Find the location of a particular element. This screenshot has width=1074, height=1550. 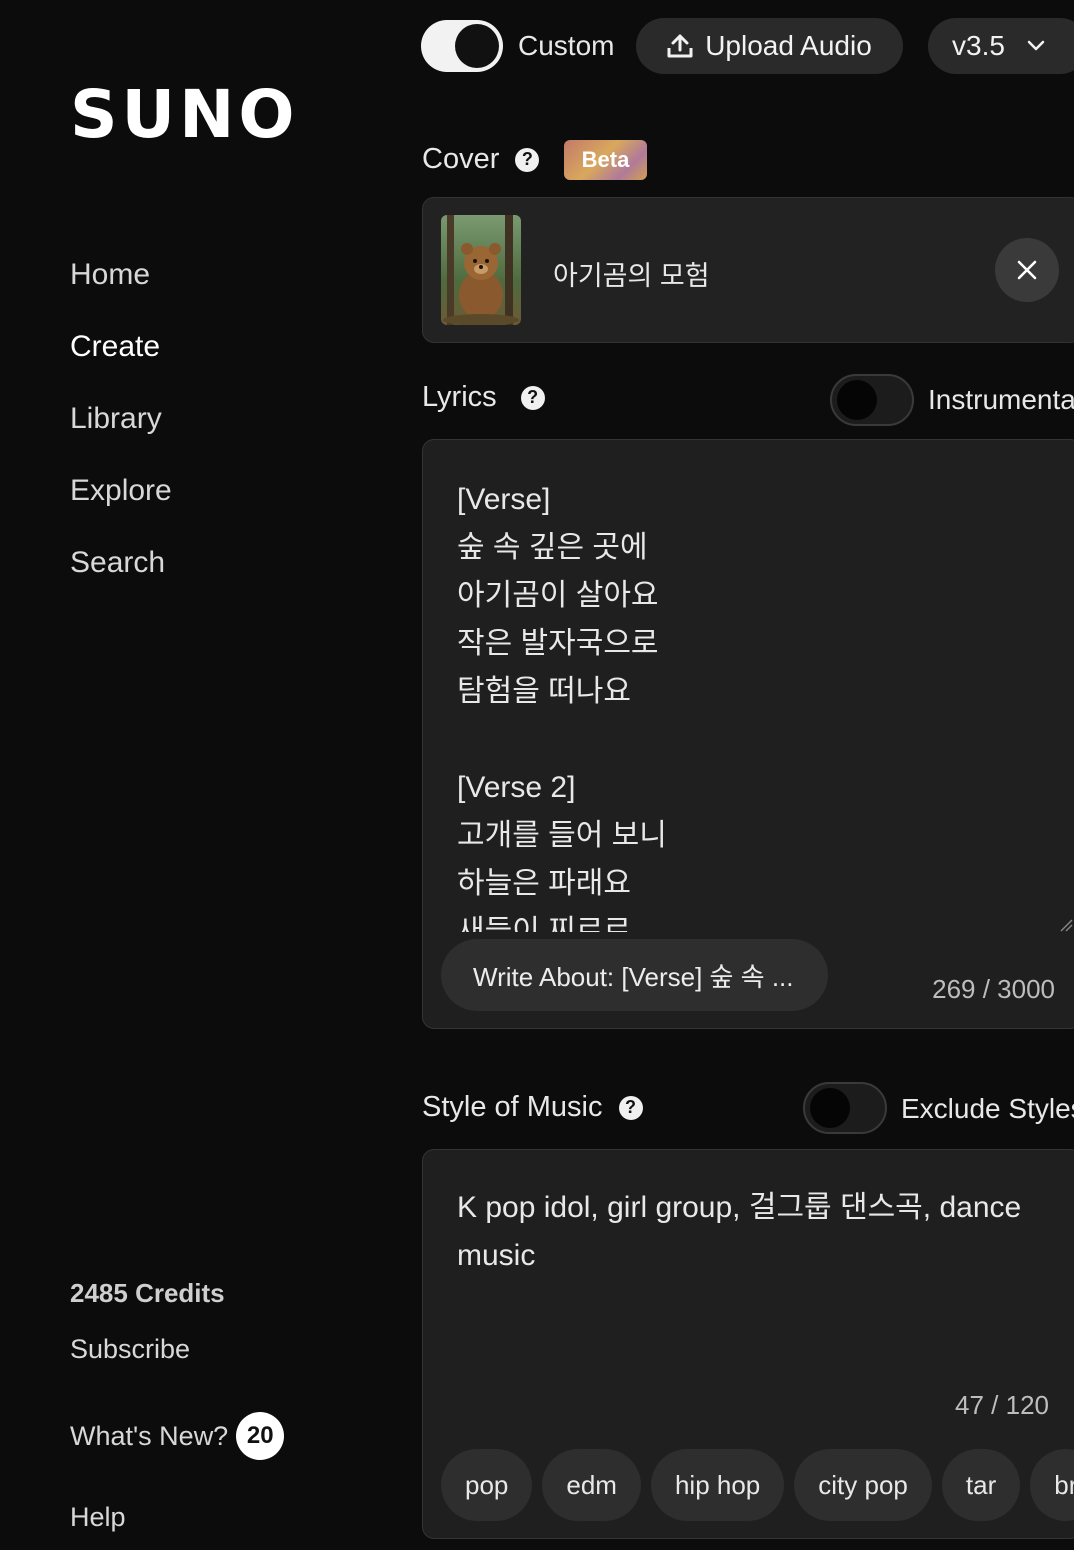

instrumental-toggle is located at coordinates (872, 400).